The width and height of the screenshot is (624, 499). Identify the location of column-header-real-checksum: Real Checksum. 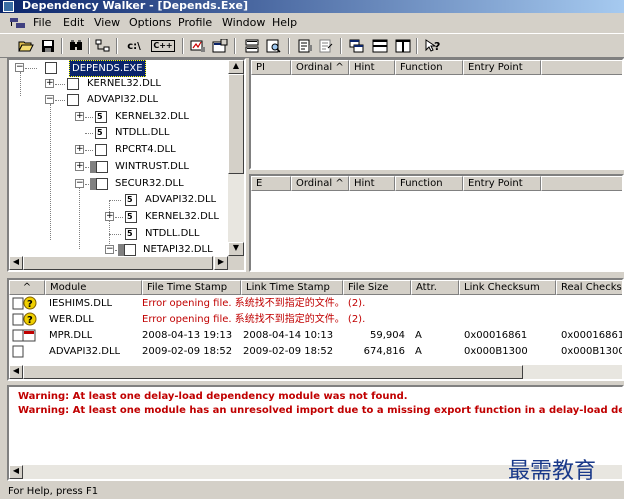
(589, 287).